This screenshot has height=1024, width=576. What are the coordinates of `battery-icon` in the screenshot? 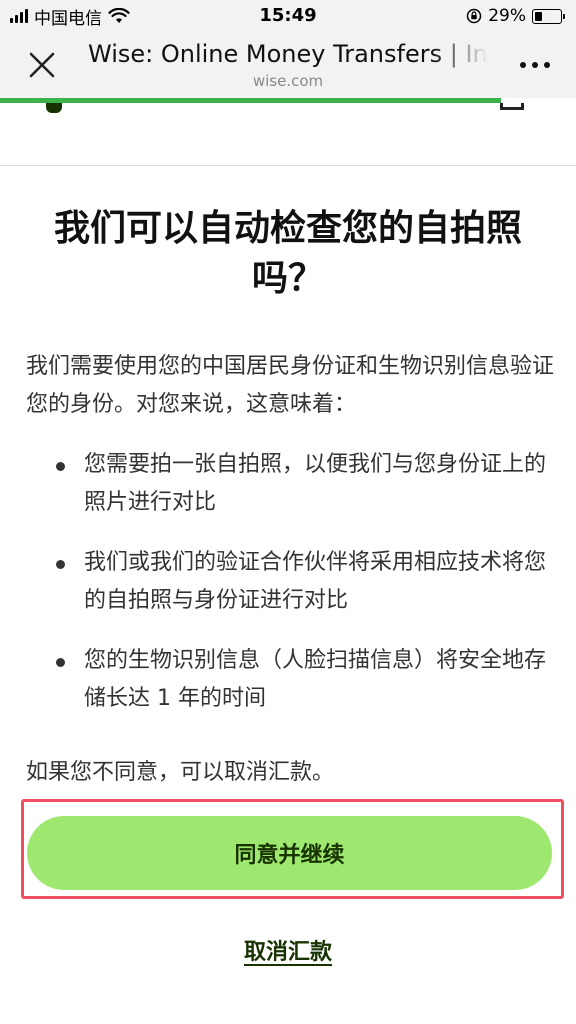 It's located at (548, 16).